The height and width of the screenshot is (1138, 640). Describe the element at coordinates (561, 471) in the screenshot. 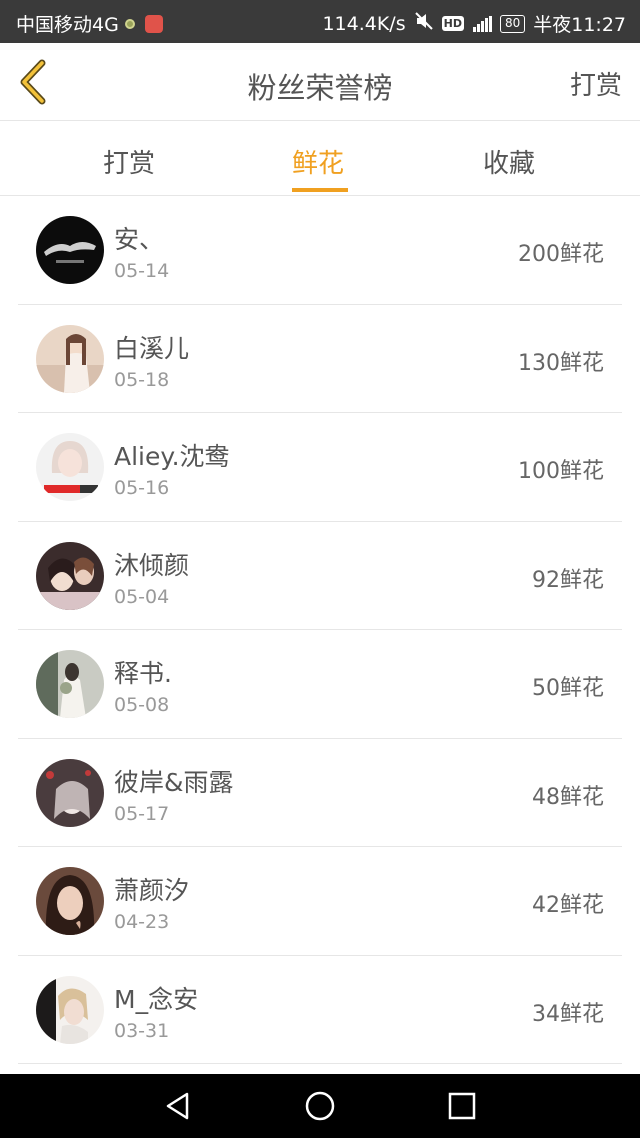

I see `flower-count: 100鲜花` at that location.